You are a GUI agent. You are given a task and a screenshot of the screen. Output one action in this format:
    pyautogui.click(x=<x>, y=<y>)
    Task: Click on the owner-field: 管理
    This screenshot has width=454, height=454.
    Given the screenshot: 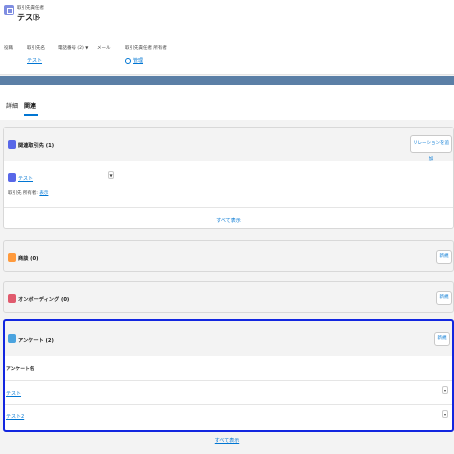 What is the action you would take?
    pyautogui.click(x=134, y=60)
    